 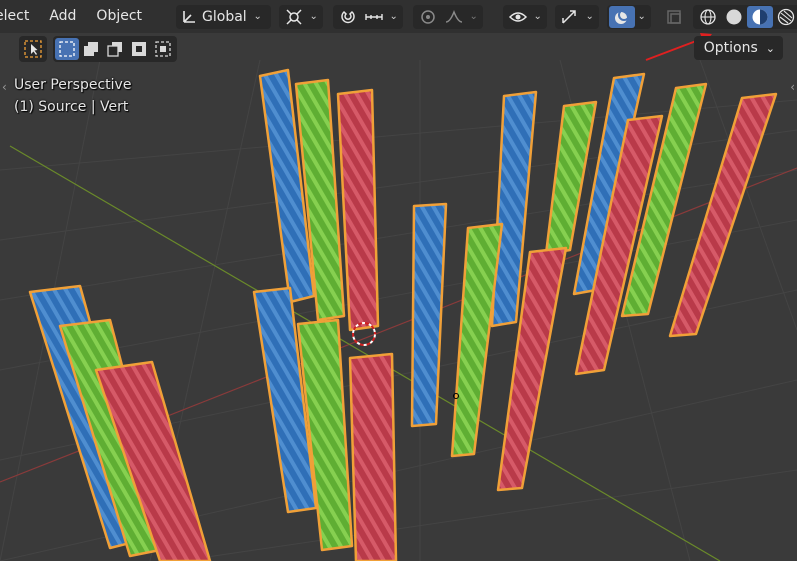 I want to click on transform-orientation-dropdown: Global ⌄, so click(x=223, y=16).